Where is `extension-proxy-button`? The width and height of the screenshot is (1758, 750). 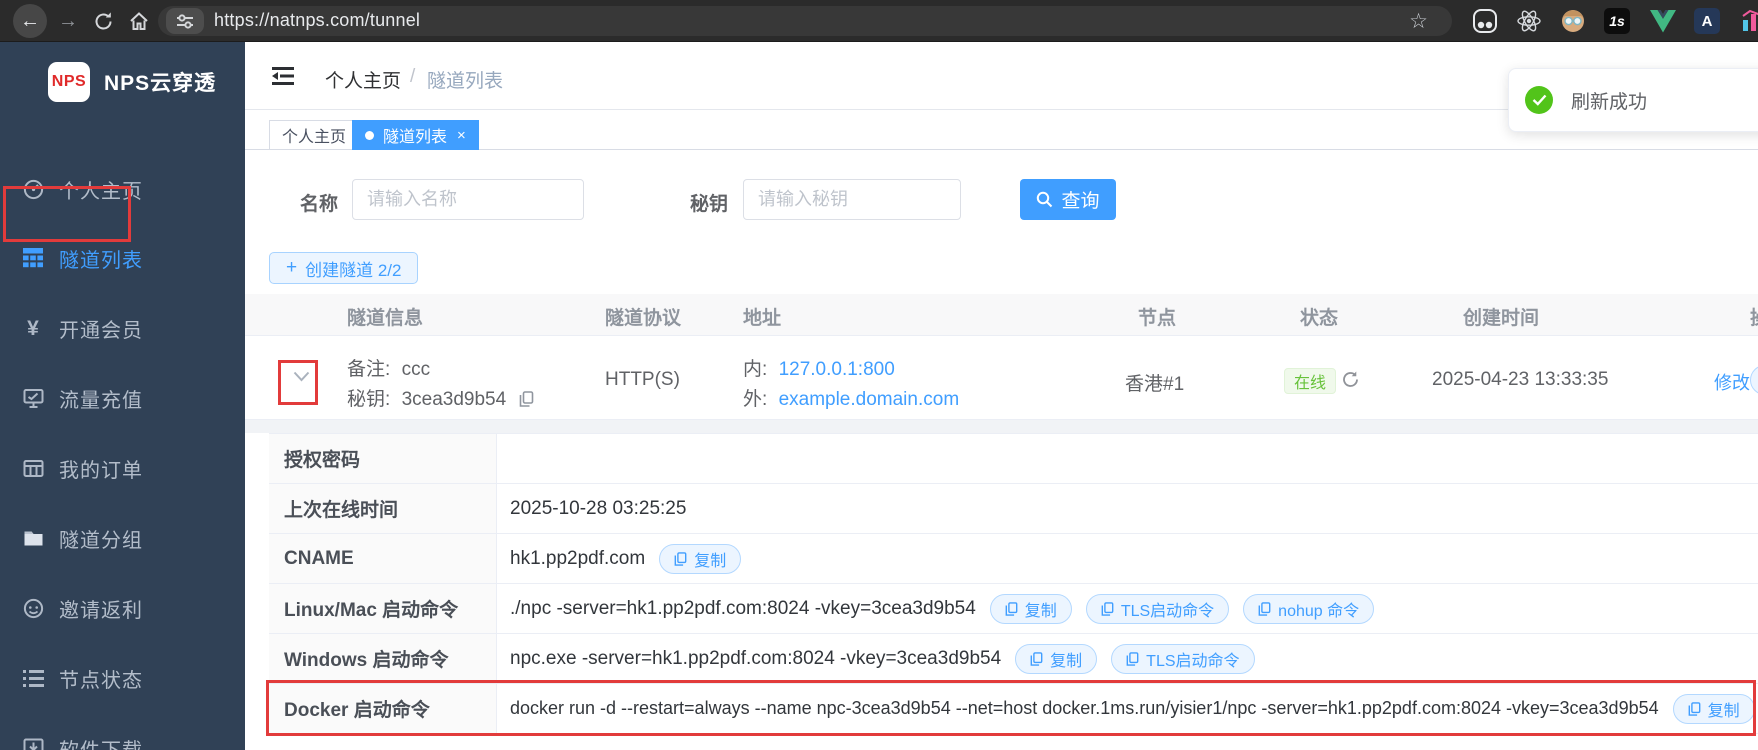
extension-proxy-button is located at coordinates (1485, 21).